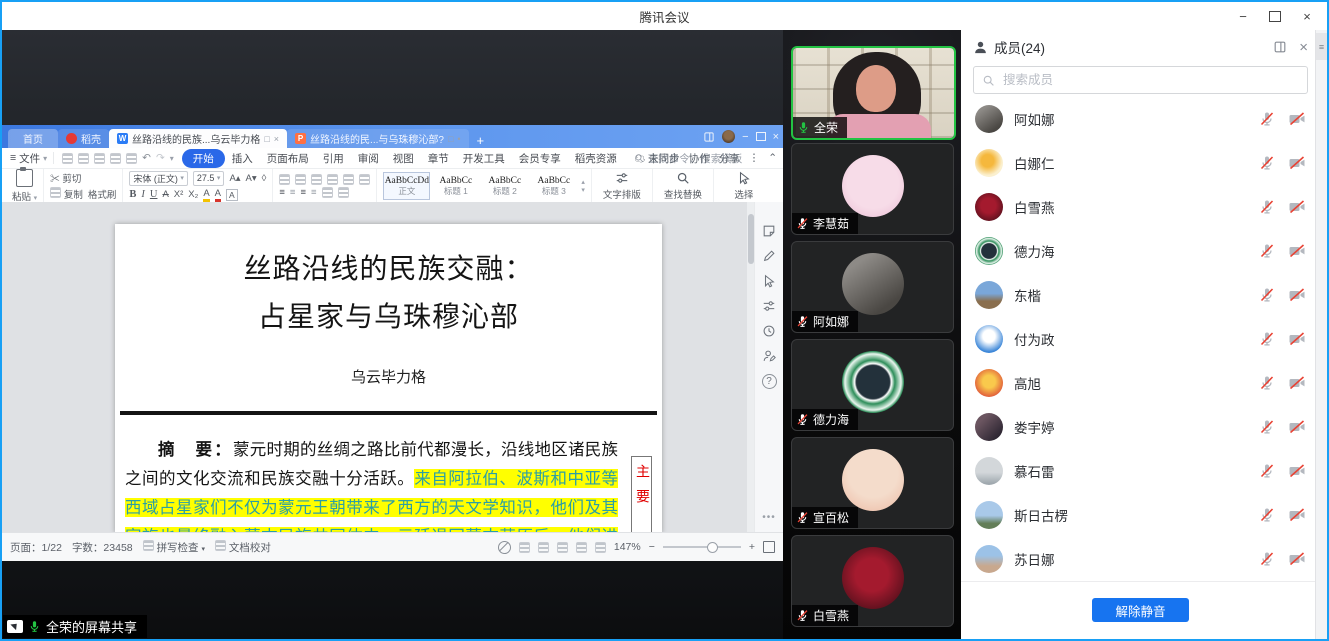 Image resolution: width=1329 pixels, height=641 pixels. Describe the element at coordinates (83, 138) in the screenshot. I see `wps-tab-docer: 稻壳` at that location.